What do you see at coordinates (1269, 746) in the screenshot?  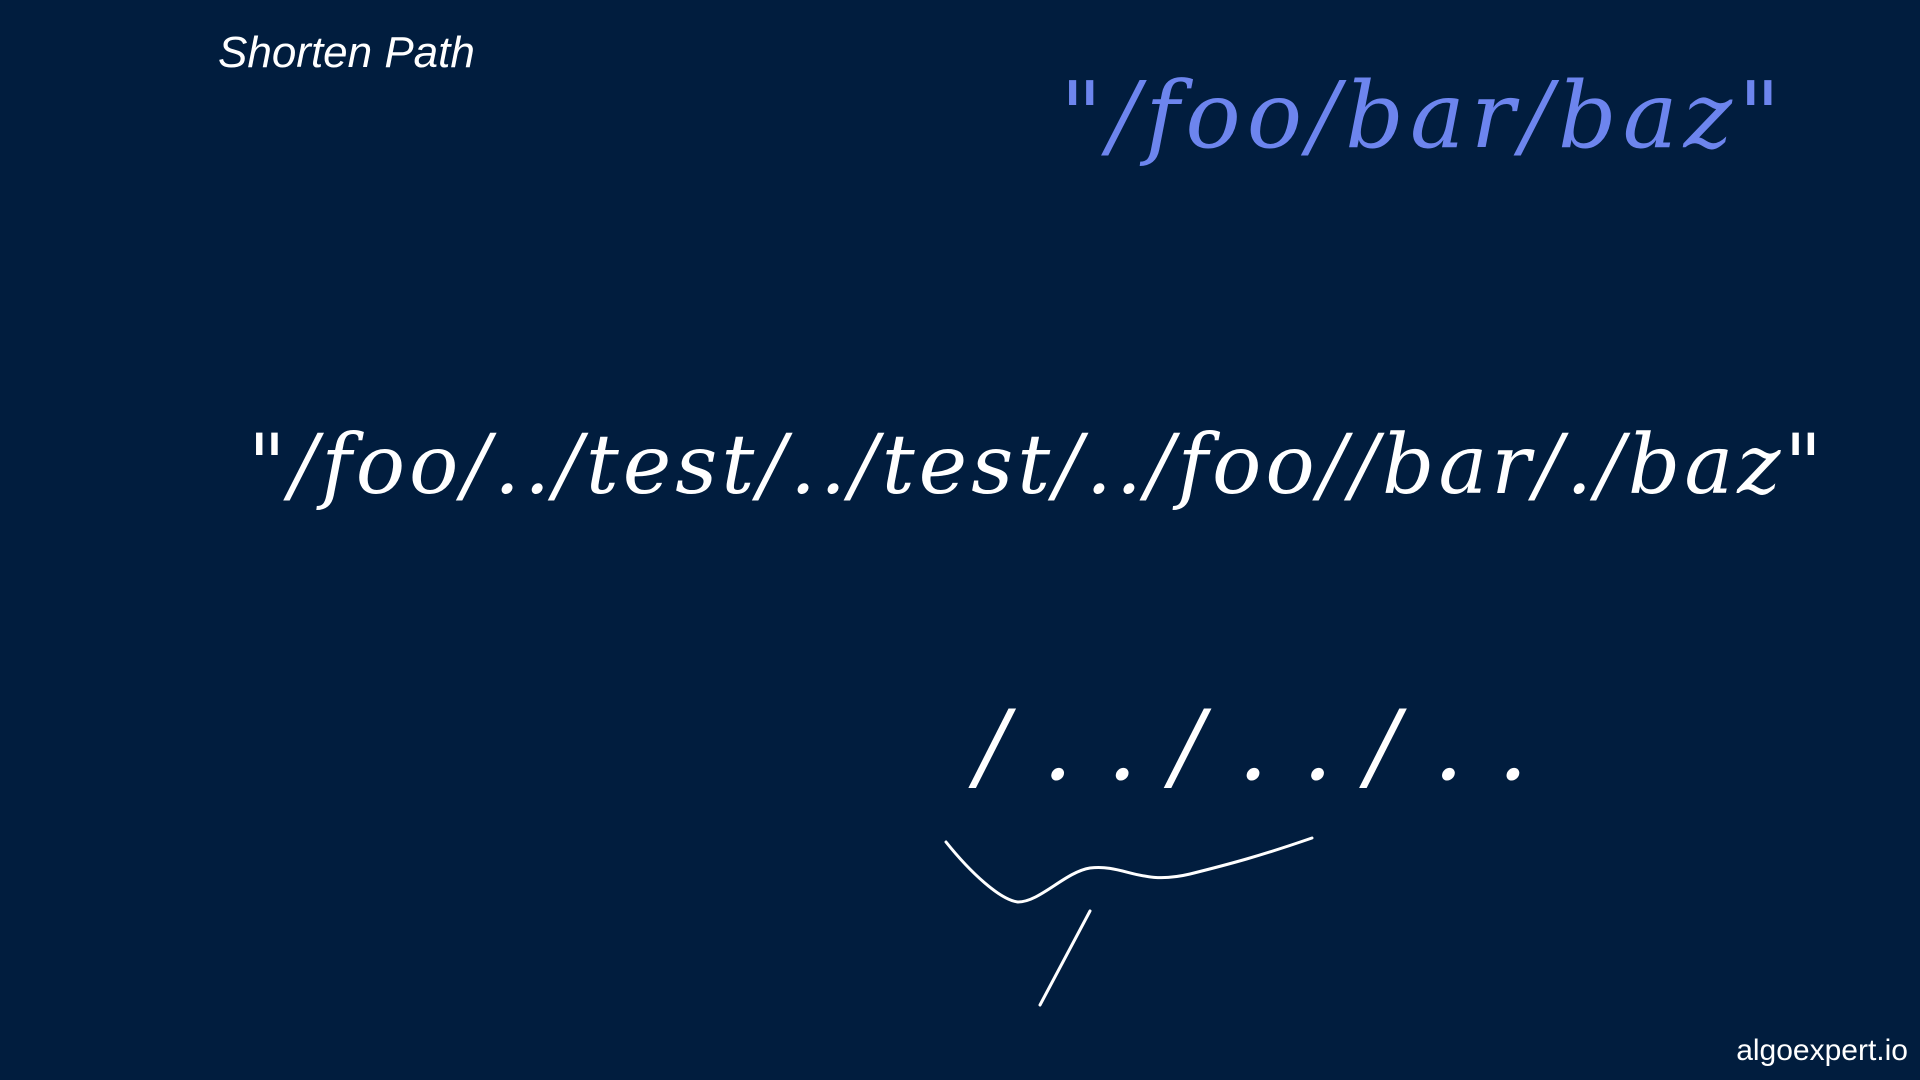 I see `parent-directory-sequence: /../../..` at bounding box center [1269, 746].